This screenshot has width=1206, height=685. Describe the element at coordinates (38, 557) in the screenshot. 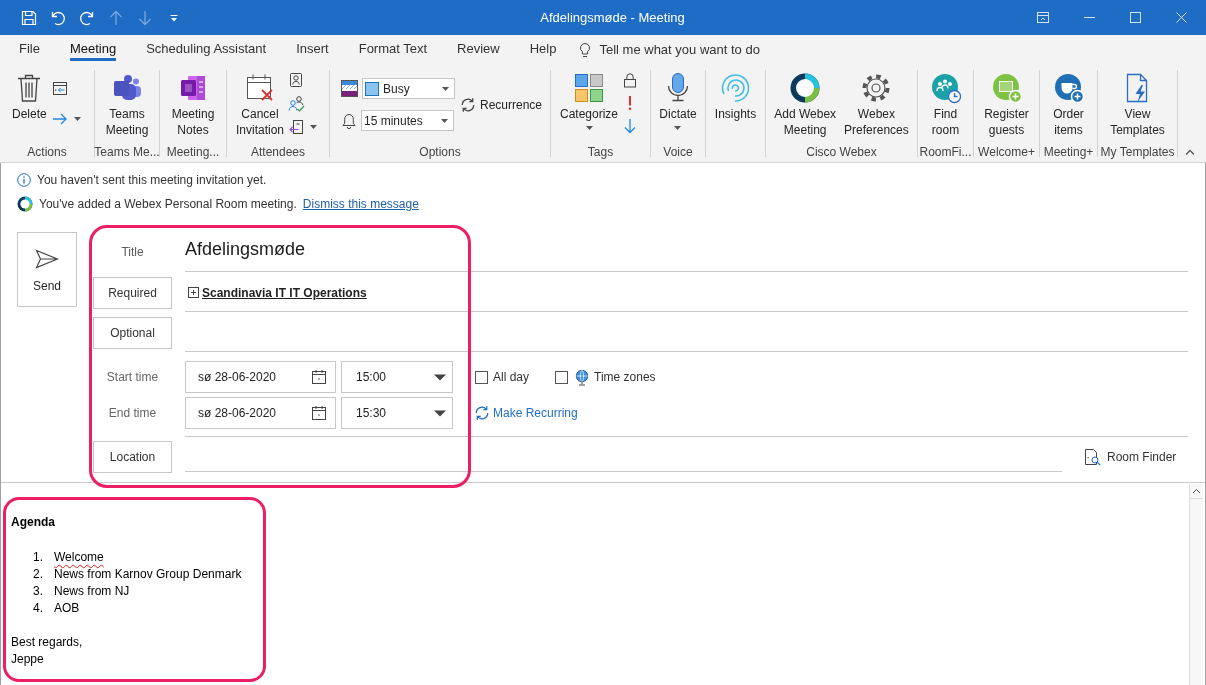

I see `list-number: 1.` at that location.